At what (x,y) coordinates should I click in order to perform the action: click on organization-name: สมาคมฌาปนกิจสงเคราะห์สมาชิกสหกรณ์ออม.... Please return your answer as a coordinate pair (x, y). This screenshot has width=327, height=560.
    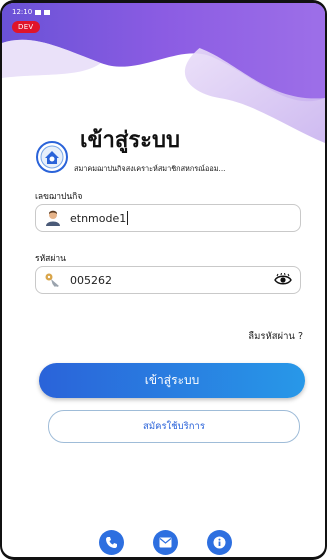
    Looking at the image, I should click on (150, 168).